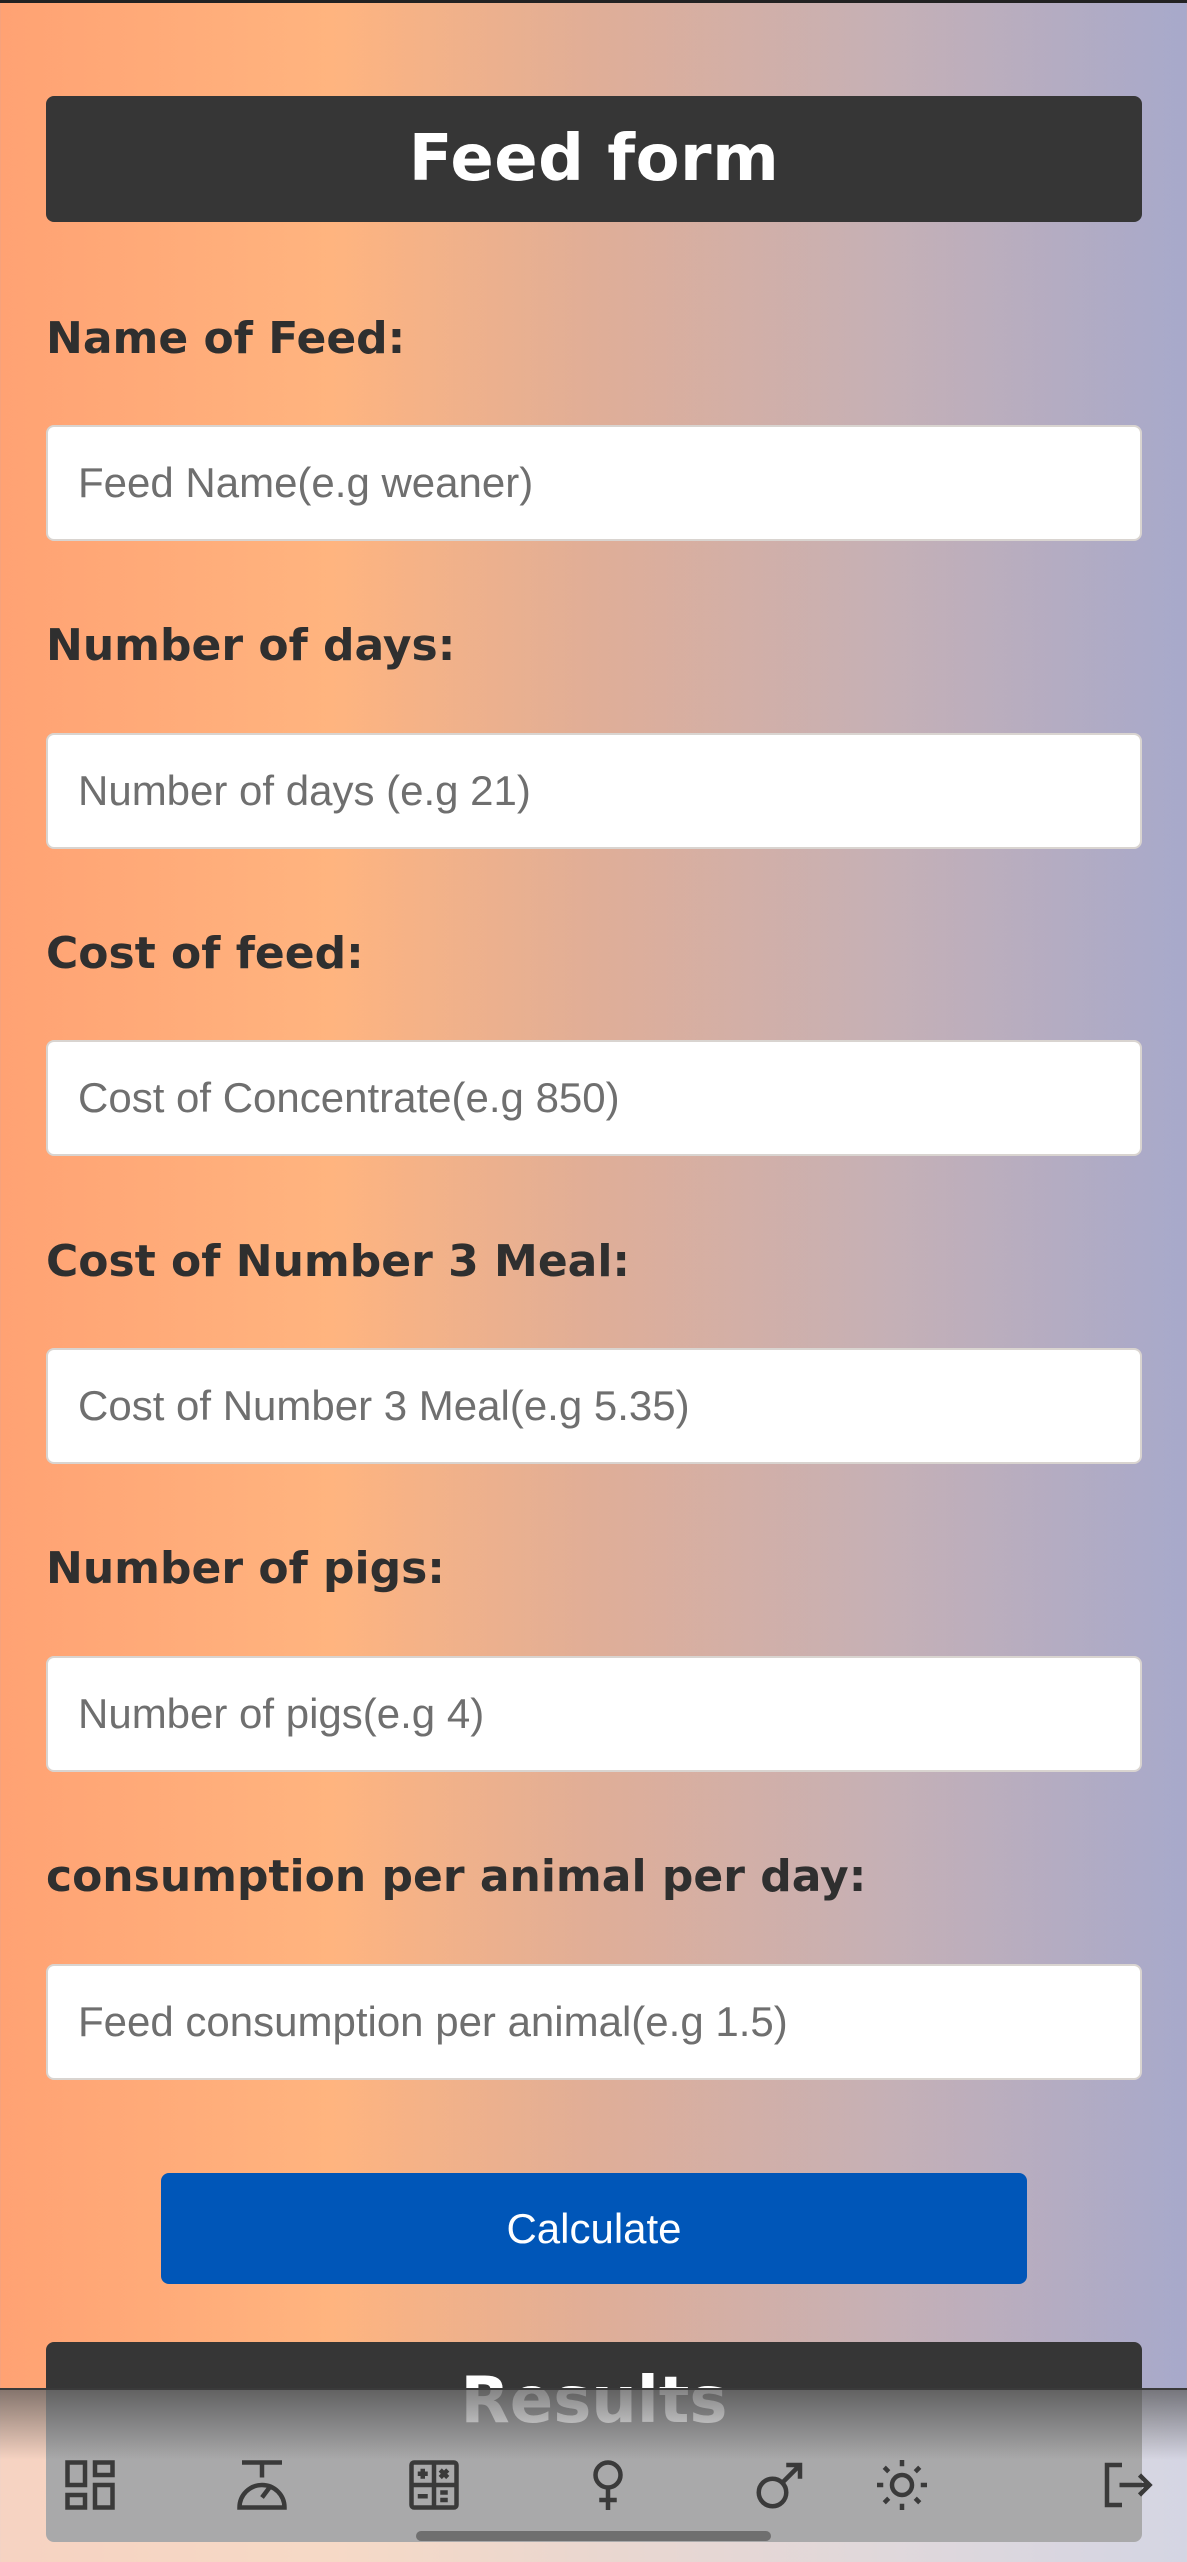  I want to click on scale-icon, so click(262, 2485).